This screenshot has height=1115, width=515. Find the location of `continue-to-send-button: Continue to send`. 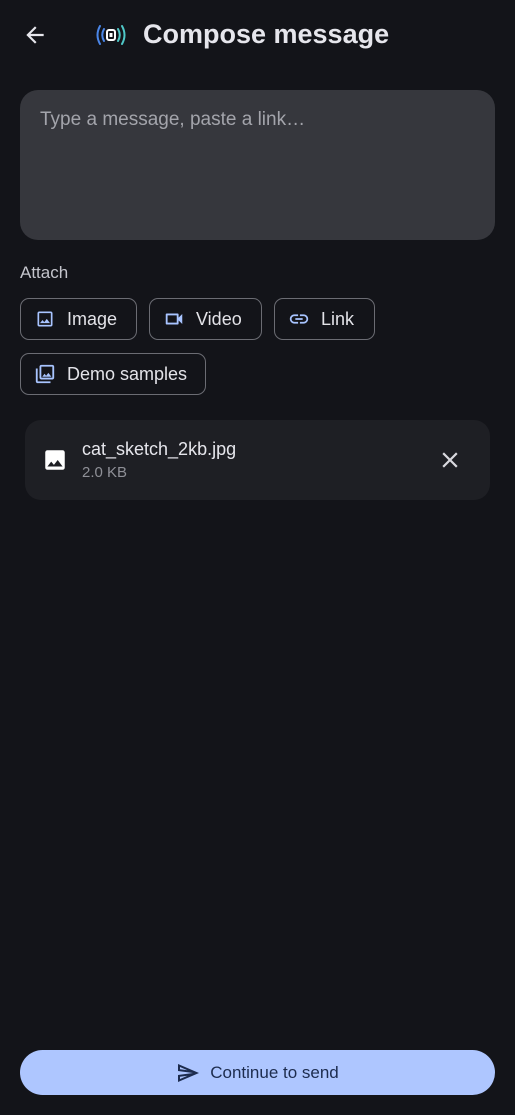

continue-to-send-button: Continue to send is located at coordinates (257, 1072).